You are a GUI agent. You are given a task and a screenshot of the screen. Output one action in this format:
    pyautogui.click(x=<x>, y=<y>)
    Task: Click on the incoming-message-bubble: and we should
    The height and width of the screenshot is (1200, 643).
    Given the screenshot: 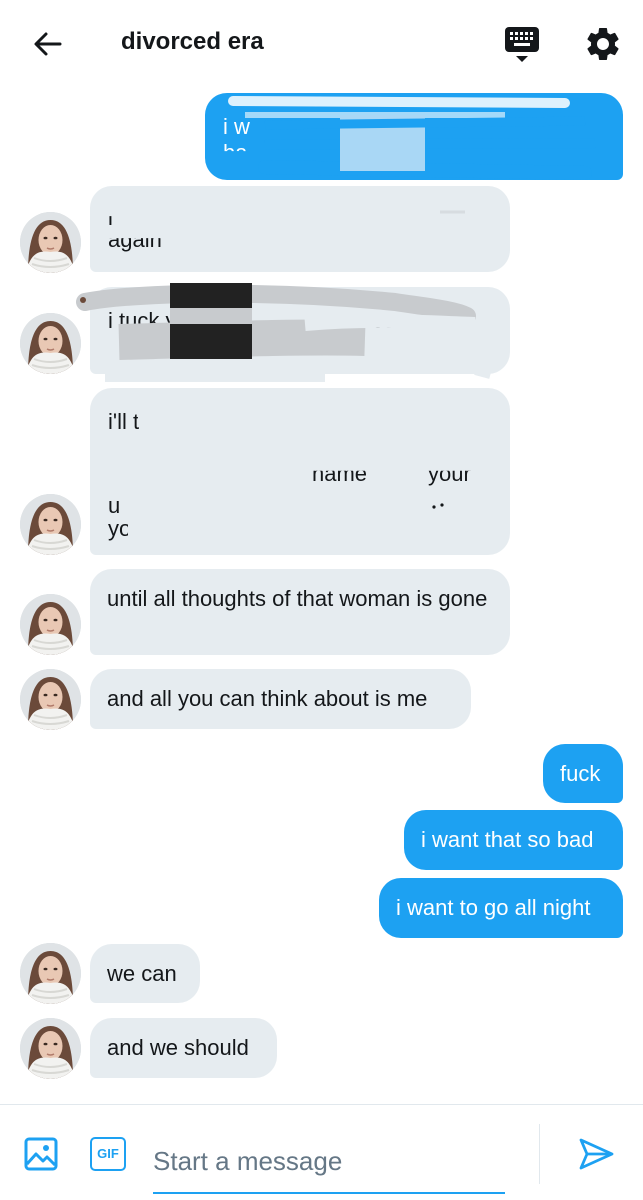 What is the action you would take?
    pyautogui.click(x=183, y=1048)
    